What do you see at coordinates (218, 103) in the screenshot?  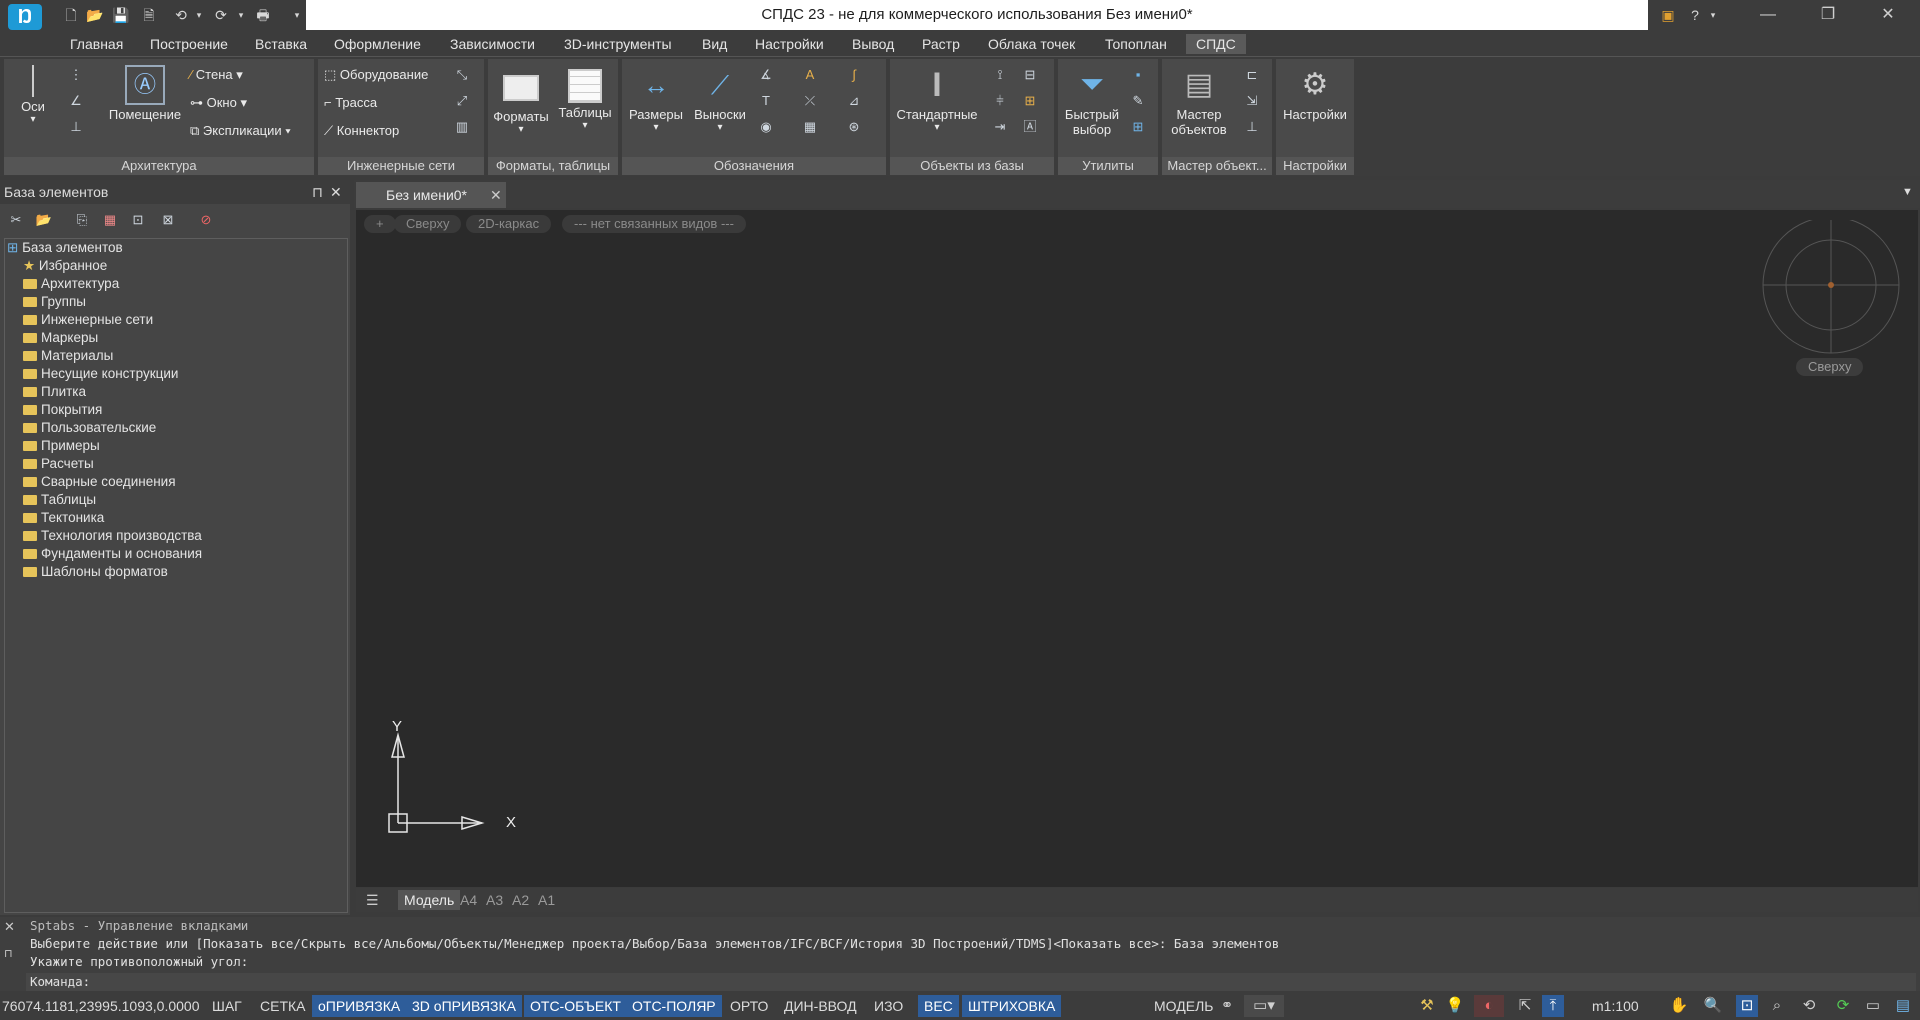 I see `window-button: ⊶ Окно ▾` at bounding box center [218, 103].